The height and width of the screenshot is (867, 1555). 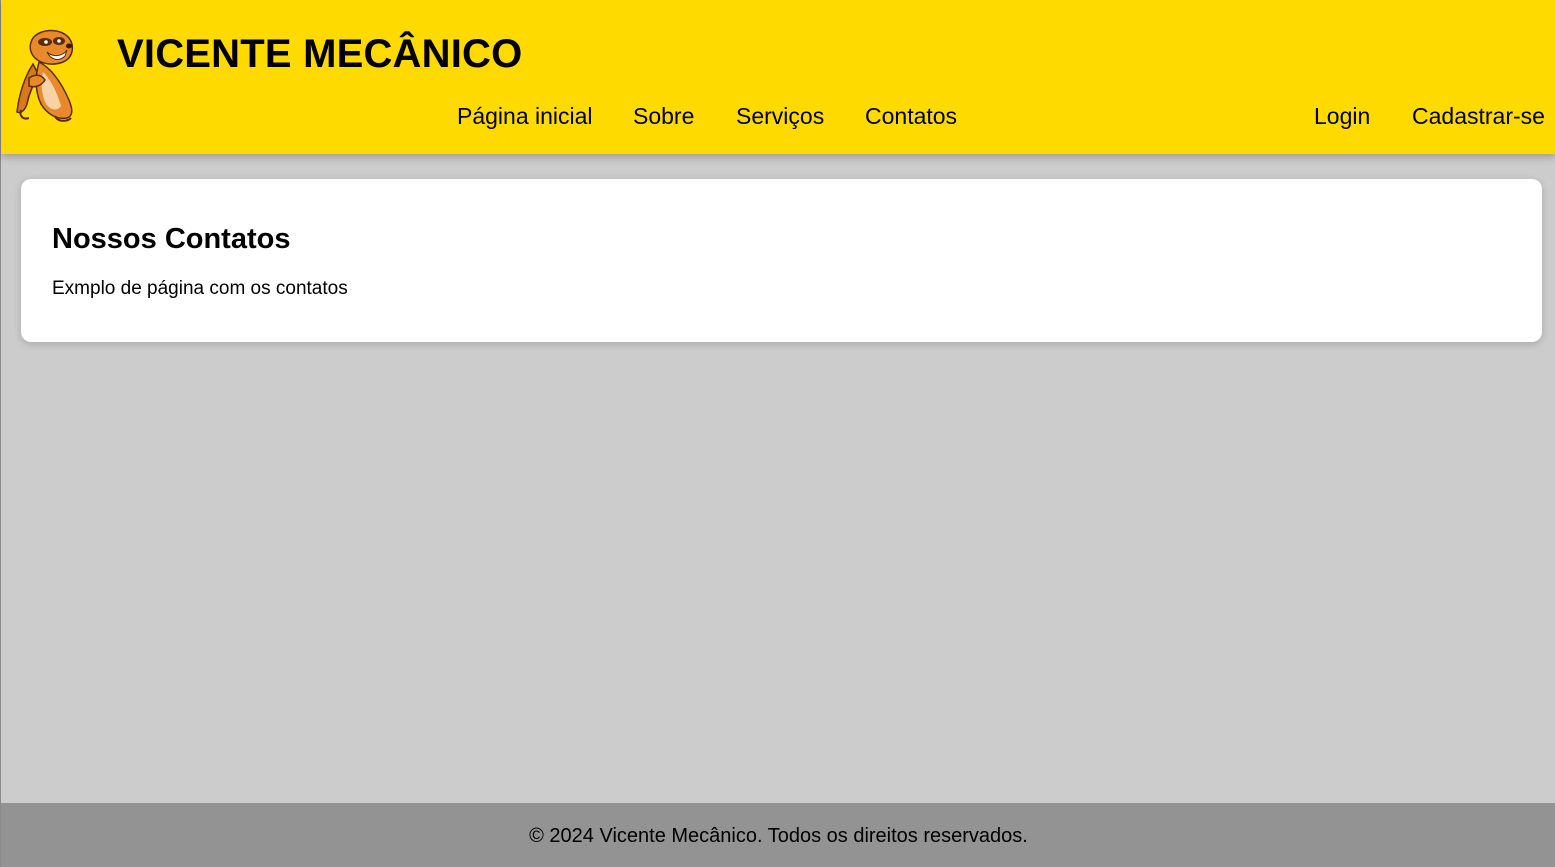 I want to click on meerkat-mascot-icon, so click(x=45, y=75).